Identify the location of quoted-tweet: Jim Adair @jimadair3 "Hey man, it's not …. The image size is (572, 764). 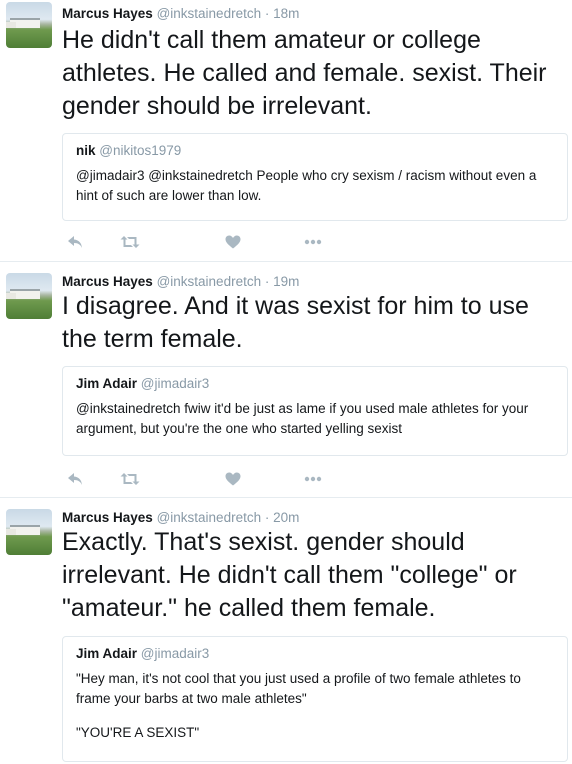
(315, 699).